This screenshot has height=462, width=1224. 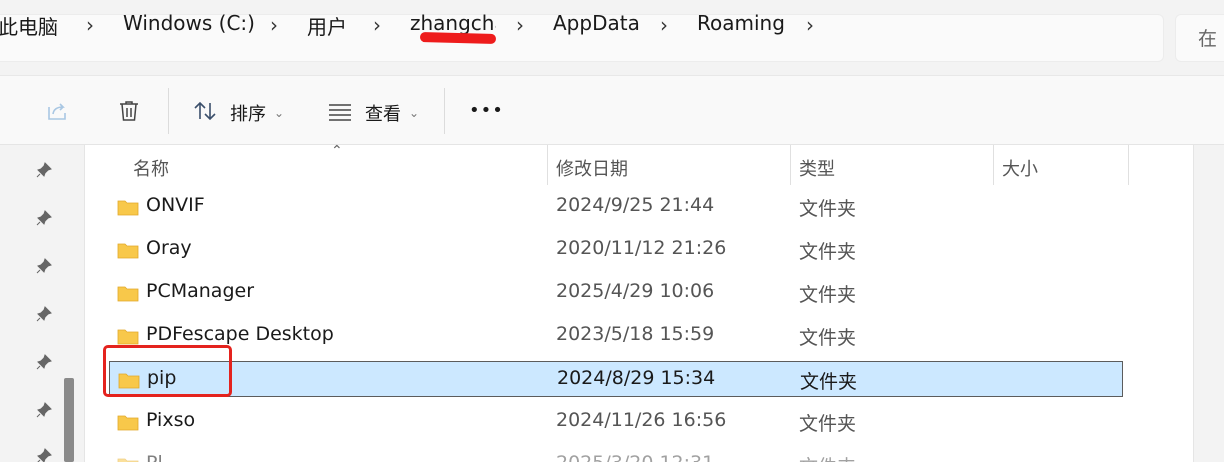 I want to click on sort-ascending-icon: ⌃, so click(x=337, y=151).